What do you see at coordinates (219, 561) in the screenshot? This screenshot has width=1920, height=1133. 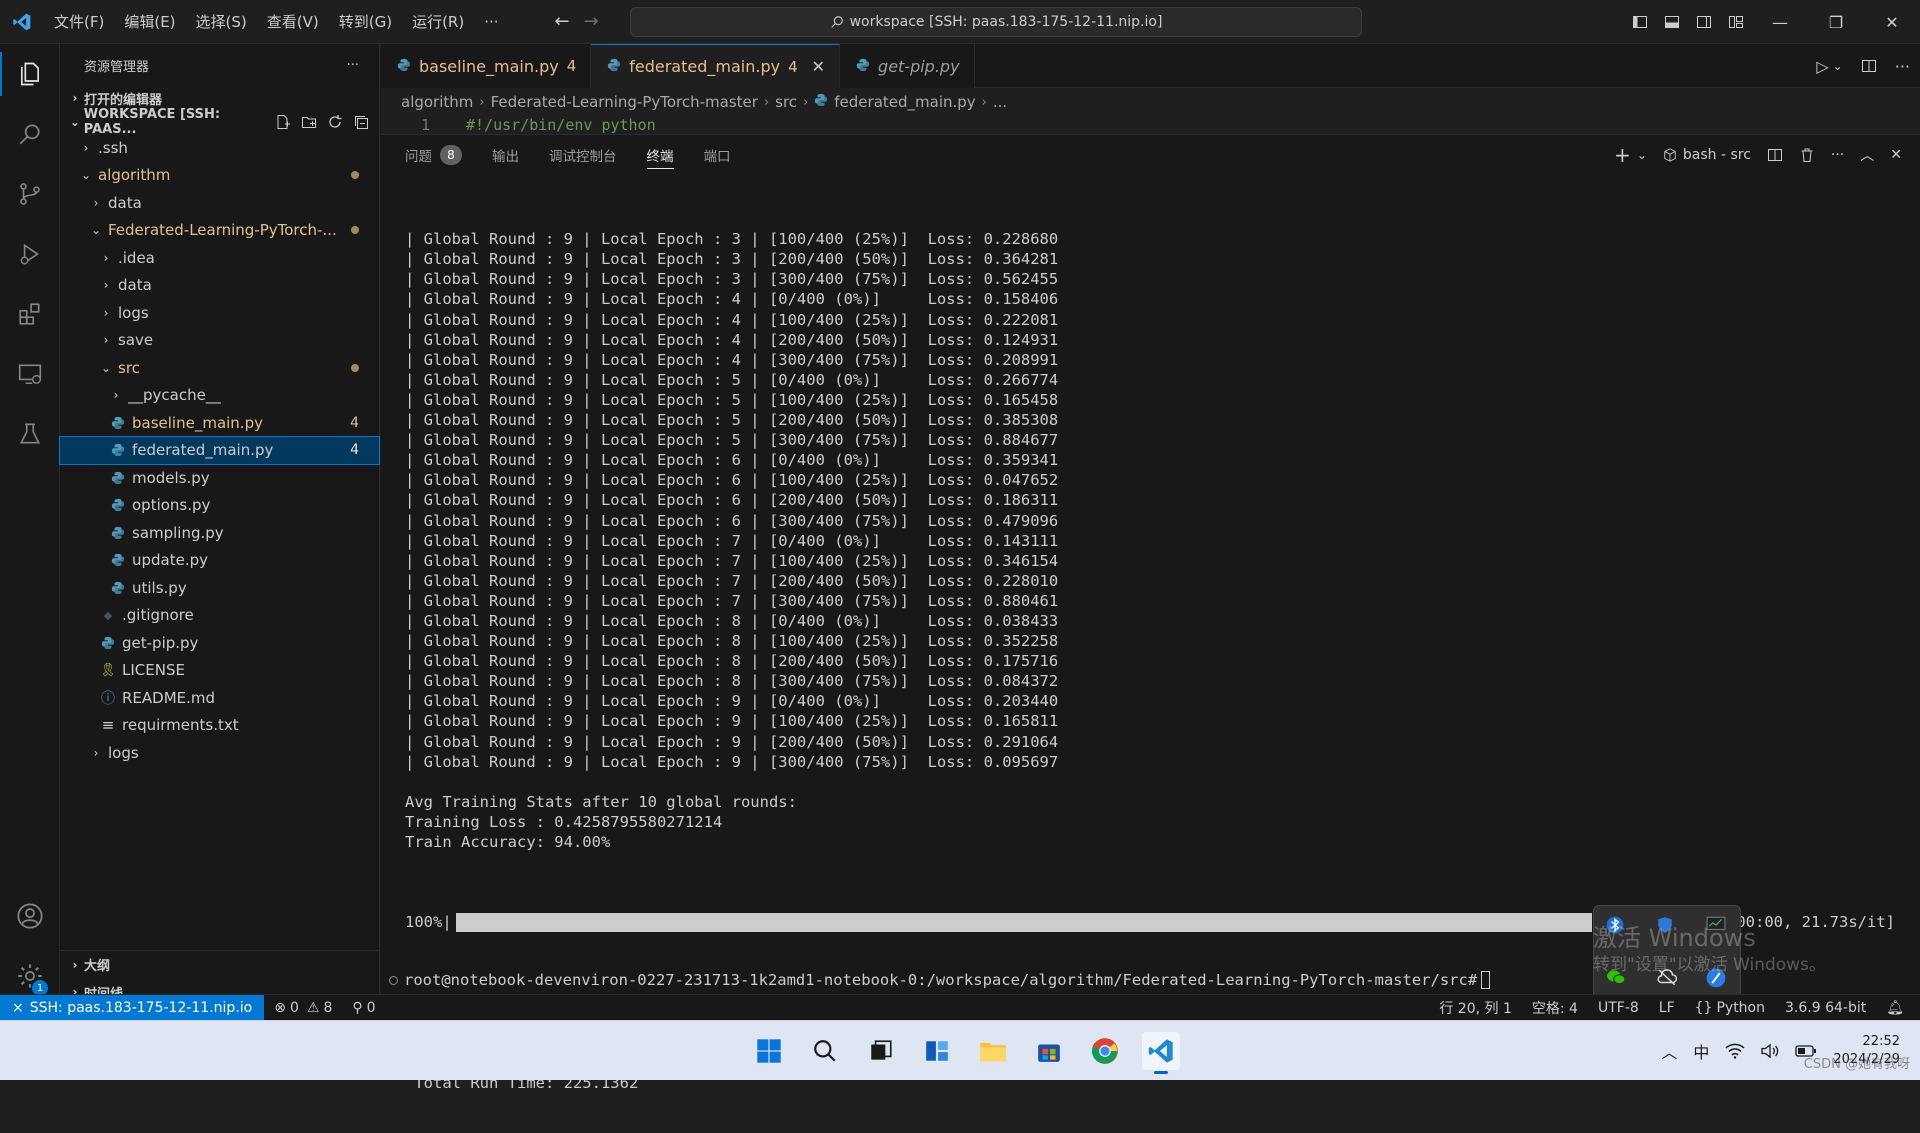 I see `tree-file: update.py` at bounding box center [219, 561].